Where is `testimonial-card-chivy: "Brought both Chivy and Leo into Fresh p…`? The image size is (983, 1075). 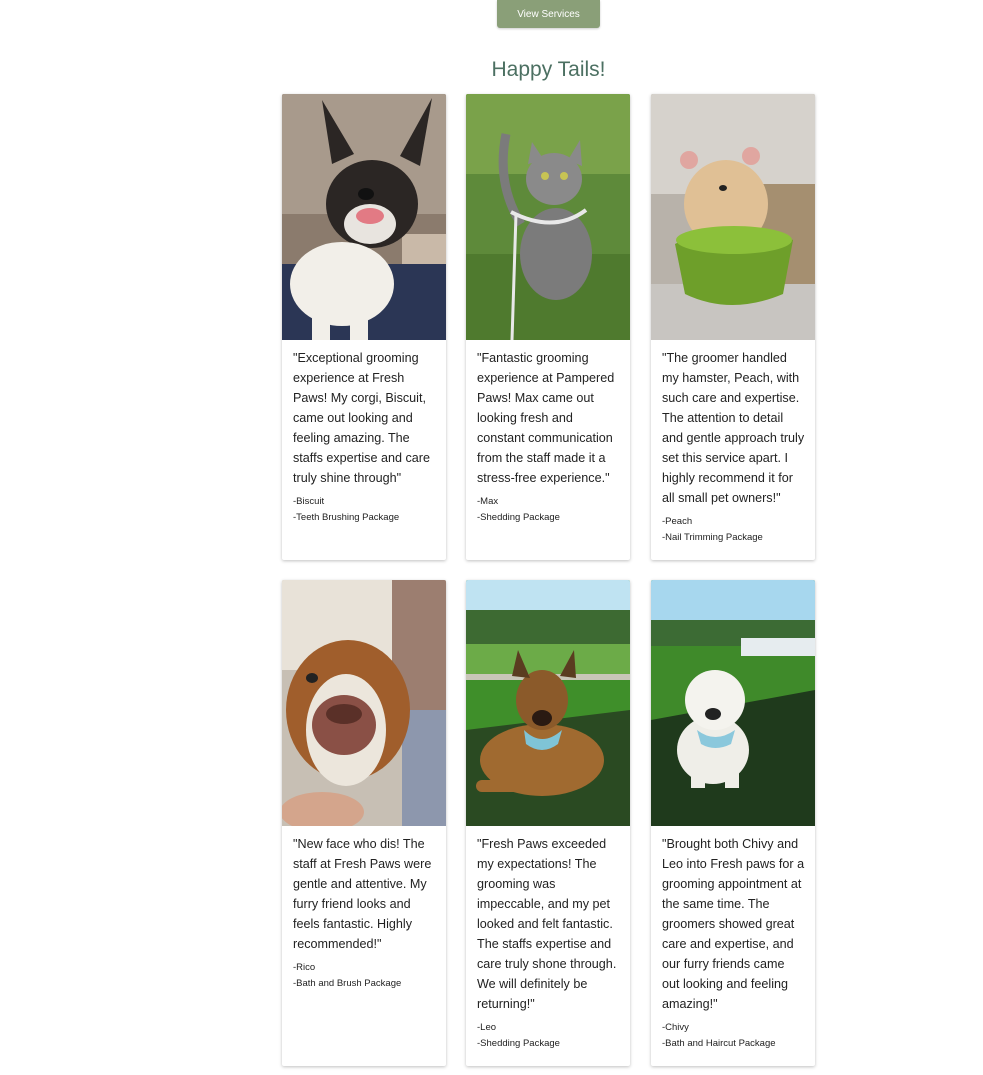
testimonial-card-chivy: "Brought both Chivy and Leo into Fresh p… is located at coordinates (733, 823).